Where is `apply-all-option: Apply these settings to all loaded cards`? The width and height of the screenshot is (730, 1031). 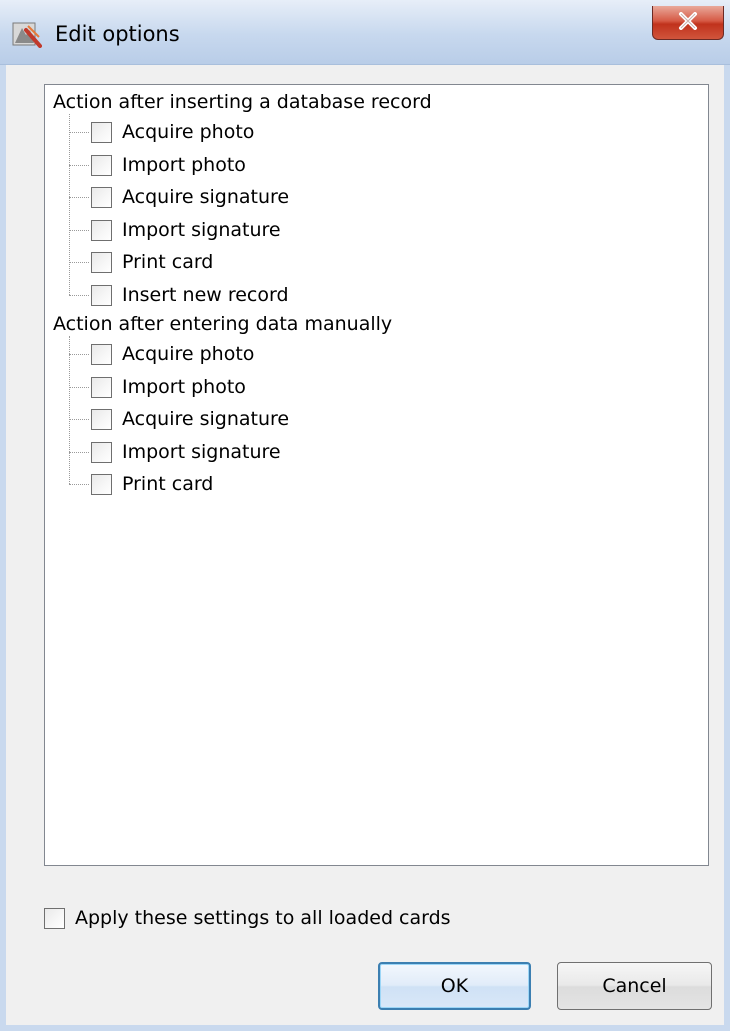 apply-all-option: Apply these settings to all loaded cards is located at coordinates (344, 921).